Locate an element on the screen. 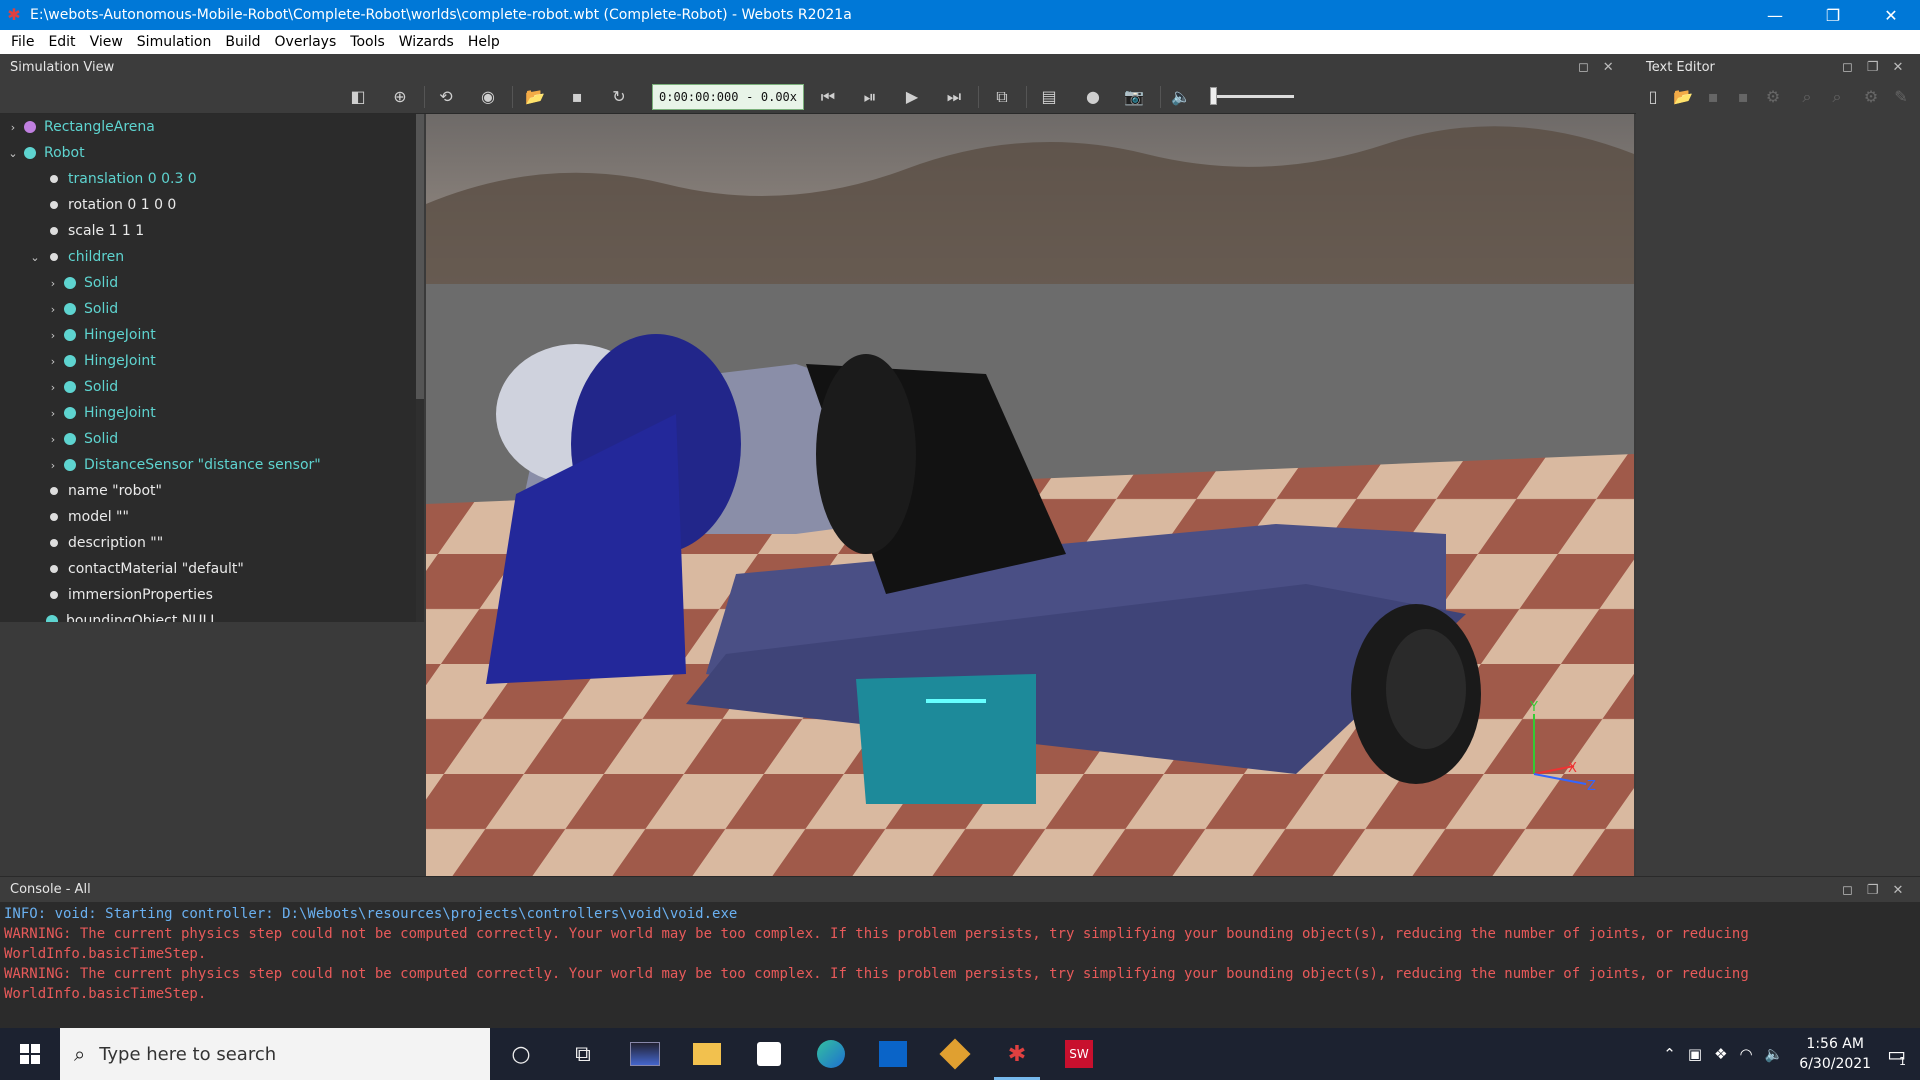 The width and height of the screenshot is (1920, 1080). open-world-icon: 📂 is located at coordinates (535, 97).